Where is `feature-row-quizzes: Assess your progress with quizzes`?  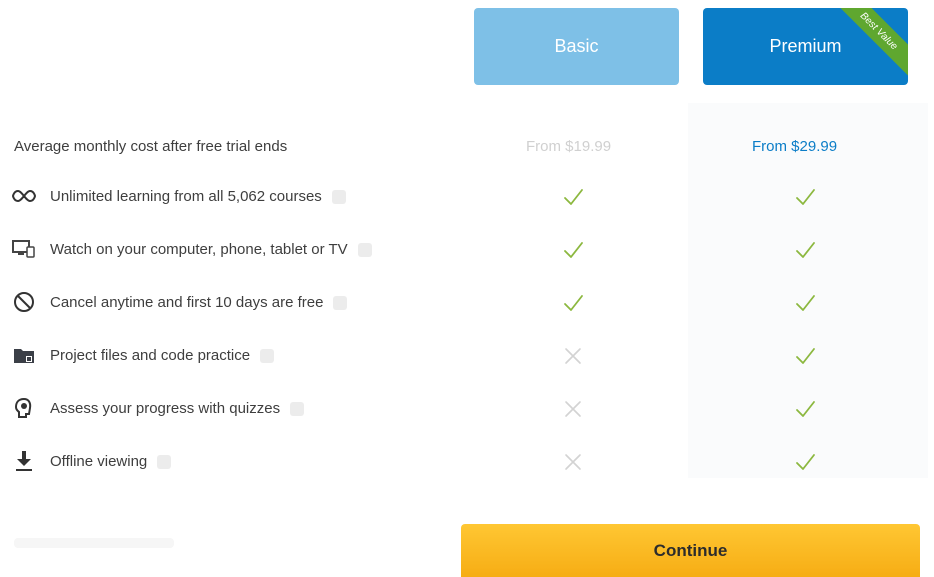
feature-row-quizzes: Assess your progress with quizzes is located at coordinates (462, 409).